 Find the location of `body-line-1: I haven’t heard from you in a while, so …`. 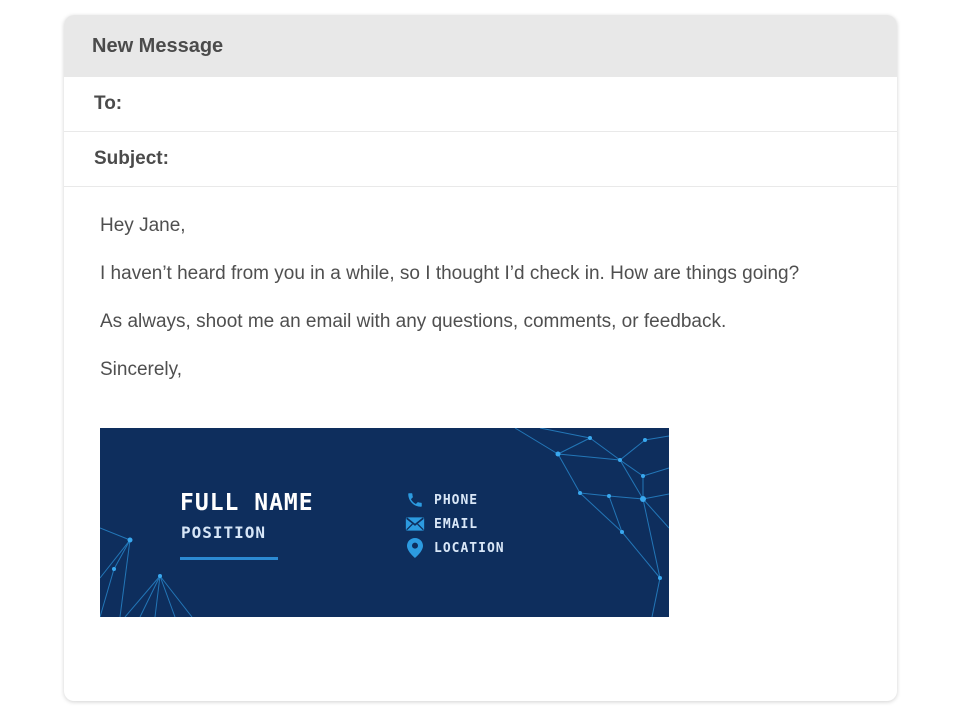

body-line-1: I haven’t heard from you in a while, so … is located at coordinates (450, 273).